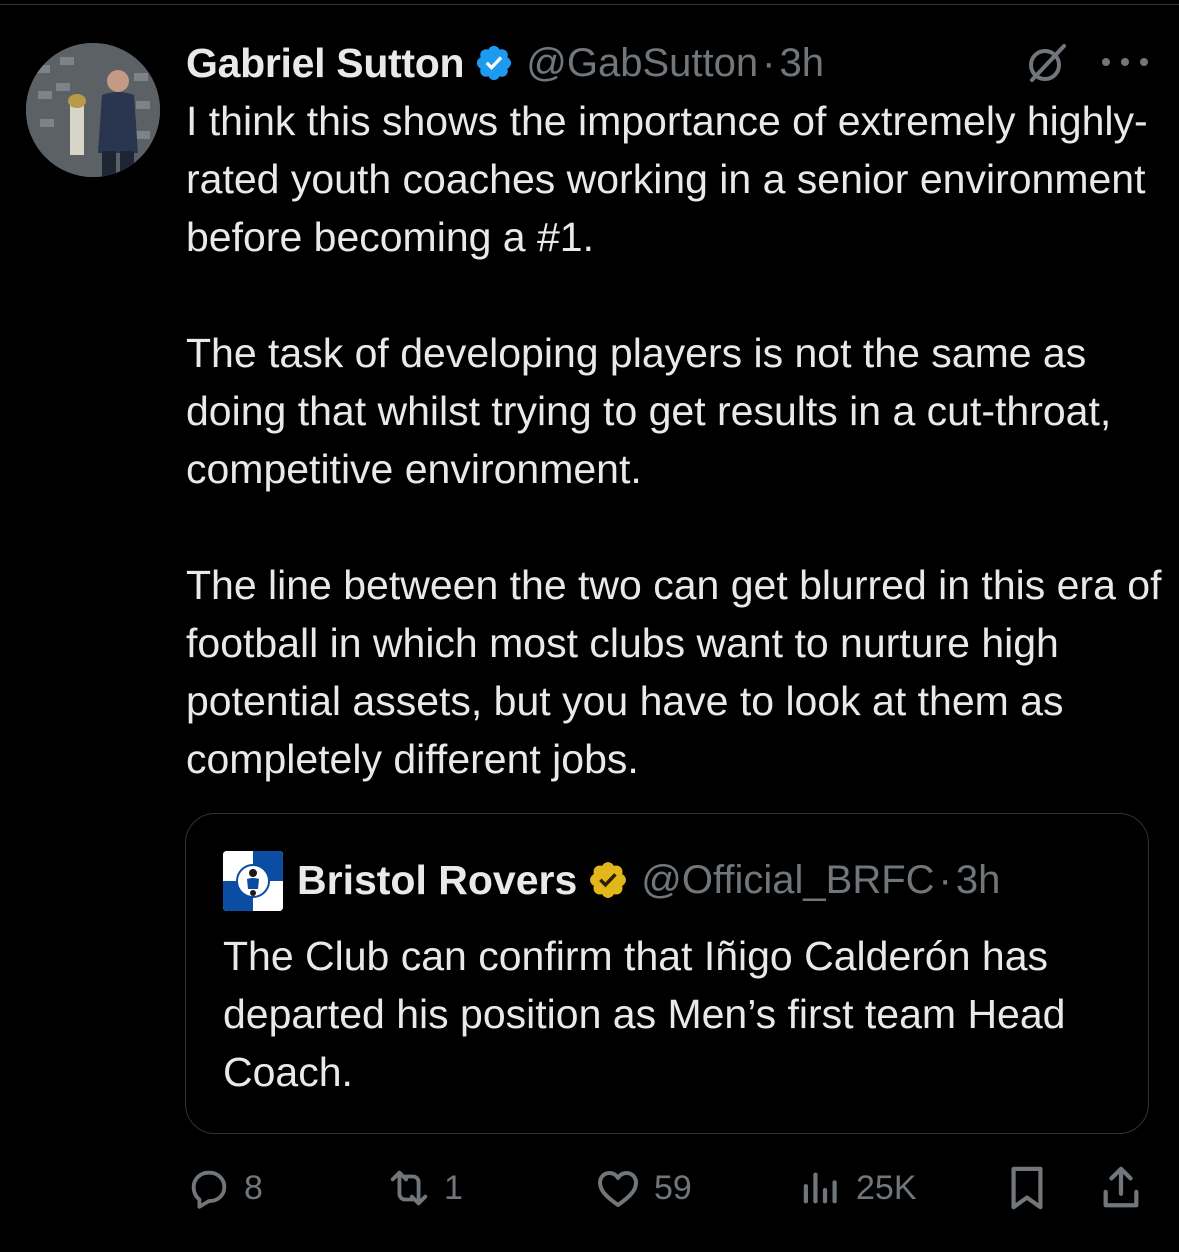  What do you see at coordinates (453, 1187) in the screenshot?
I see `repost-count: 1` at bounding box center [453, 1187].